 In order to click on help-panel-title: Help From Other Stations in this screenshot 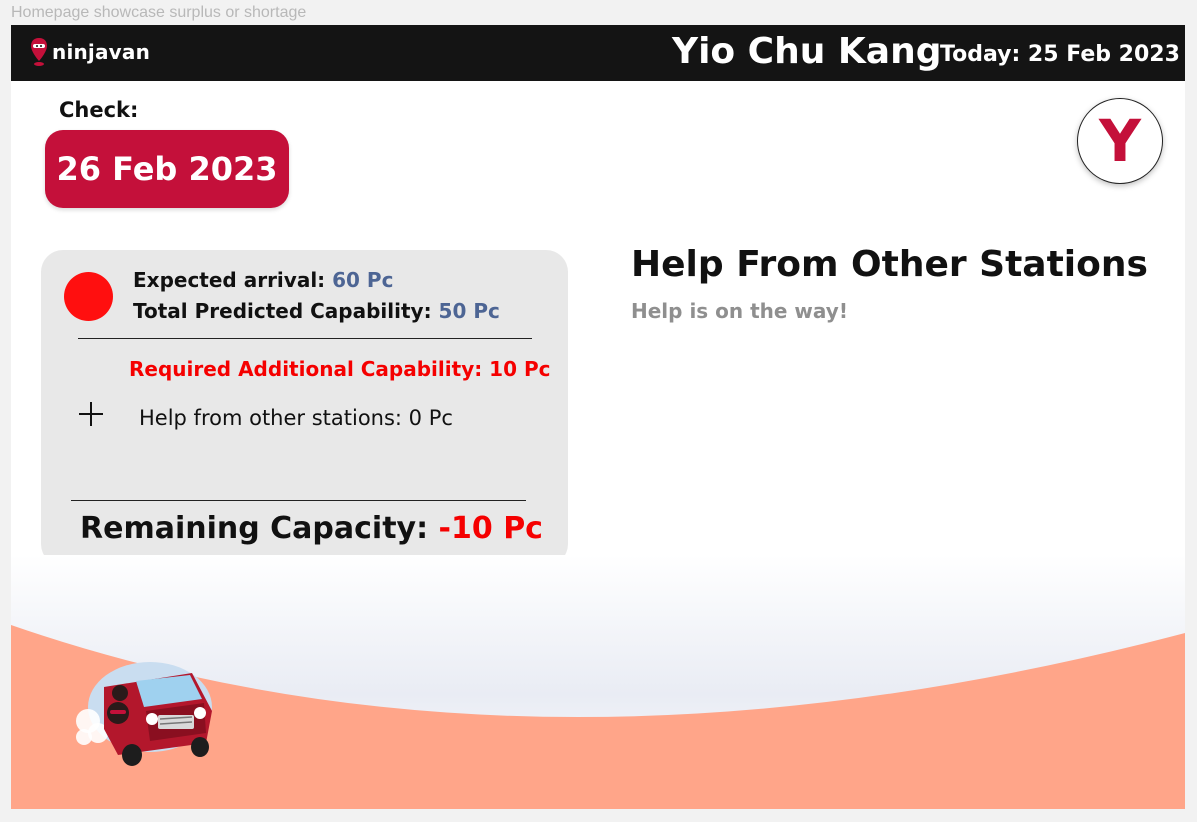, I will do `click(889, 264)`.